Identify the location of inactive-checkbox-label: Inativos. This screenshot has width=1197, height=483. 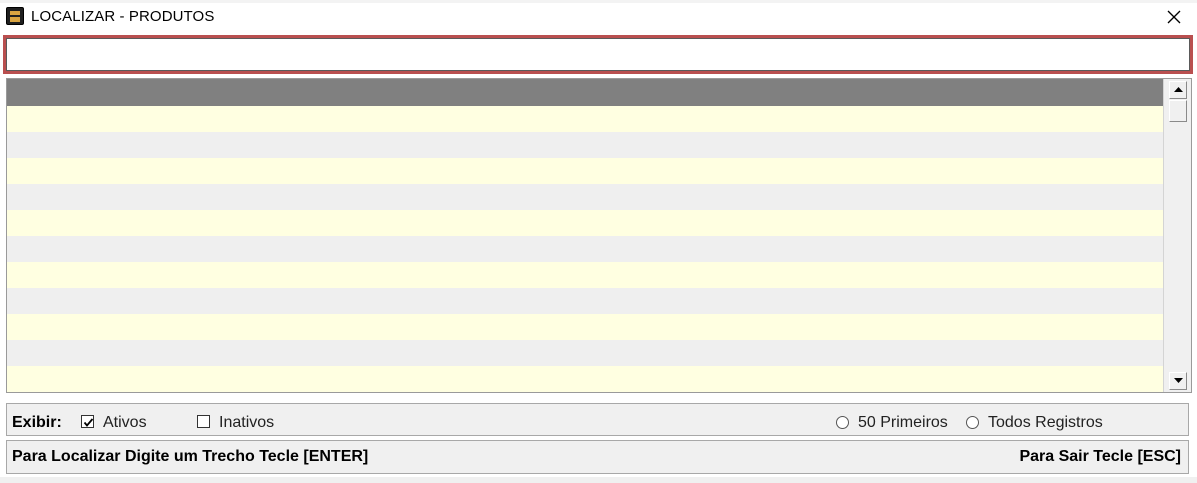
(246, 423).